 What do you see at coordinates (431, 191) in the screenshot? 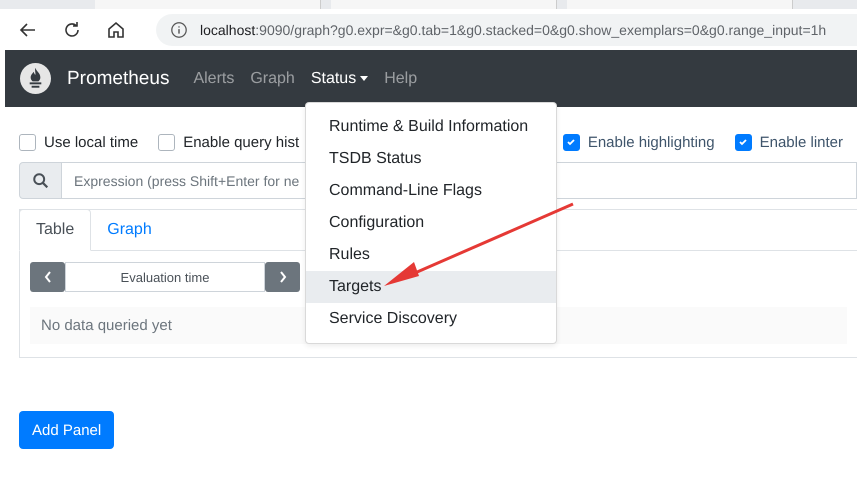
I see `menu-item: Command-Line Flags` at bounding box center [431, 191].